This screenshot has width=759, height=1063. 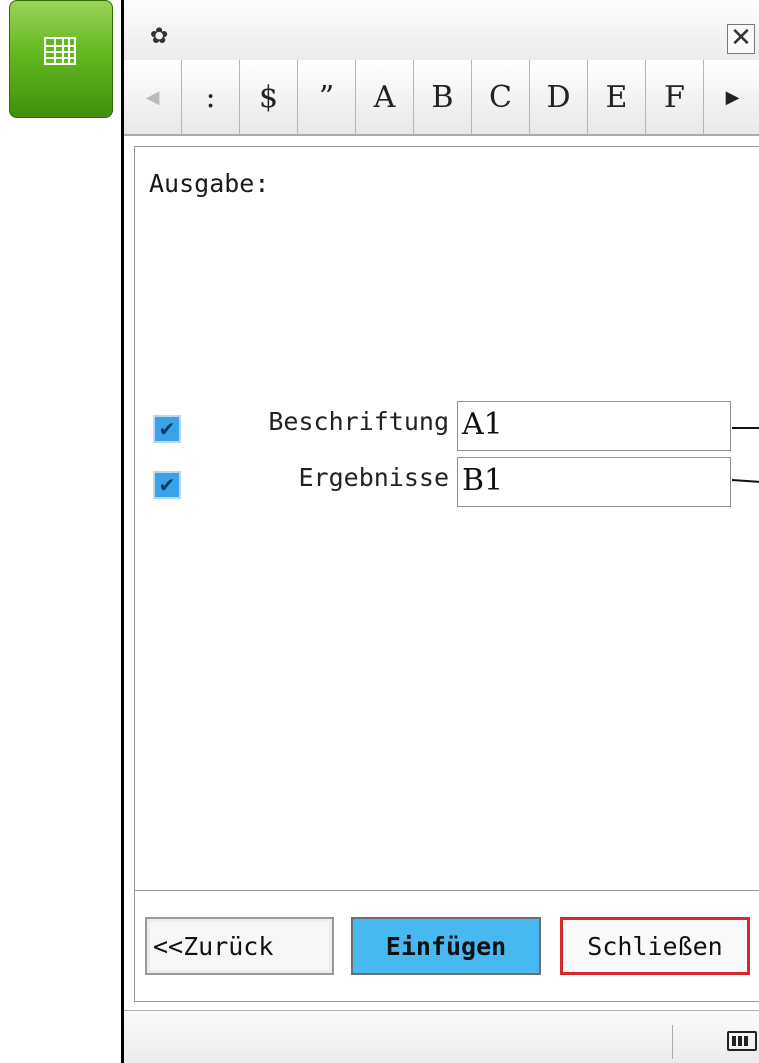 I want to click on key-quote: ”, so click(x=327, y=97).